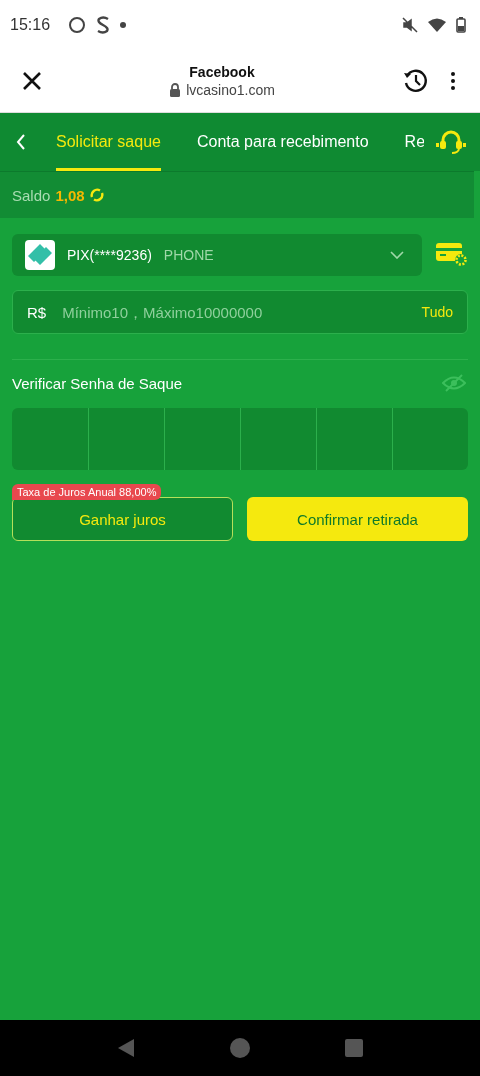 Image resolution: width=480 pixels, height=1076 pixels. What do you see at coordinates (32, 81) in the screenshot?
I see `close-icon` at bounding box center [32, 81].